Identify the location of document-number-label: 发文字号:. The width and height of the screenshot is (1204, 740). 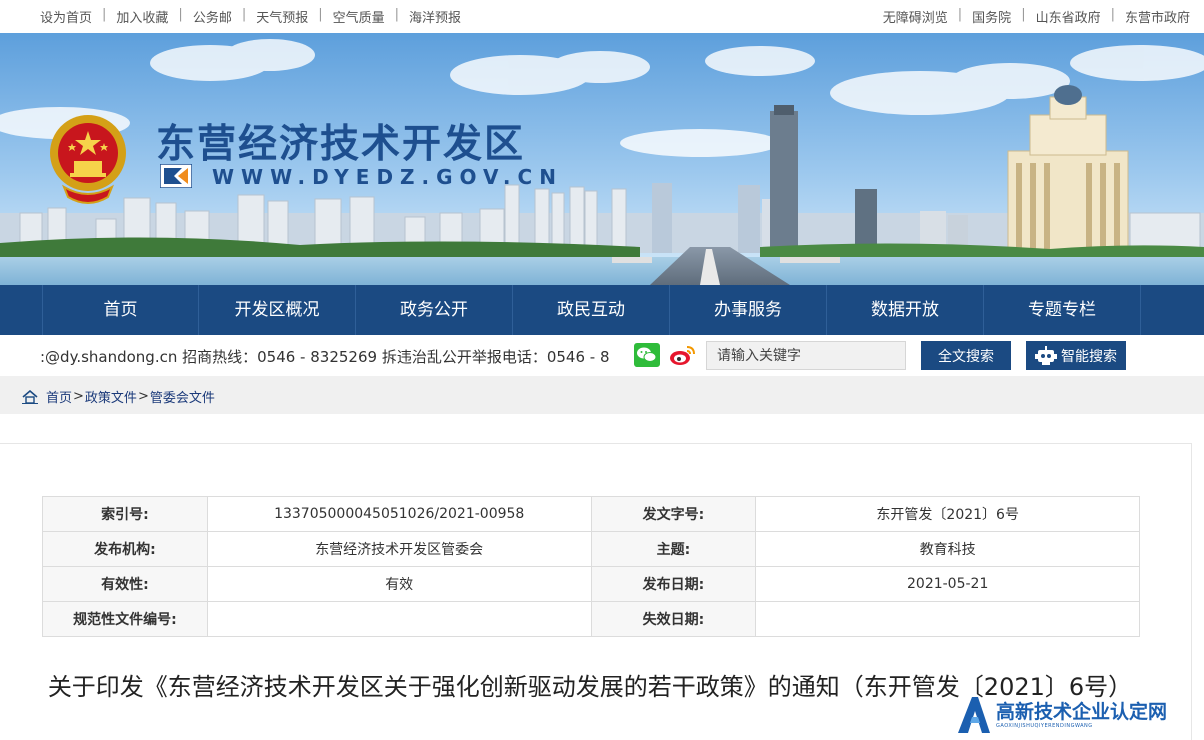
(673, 514).